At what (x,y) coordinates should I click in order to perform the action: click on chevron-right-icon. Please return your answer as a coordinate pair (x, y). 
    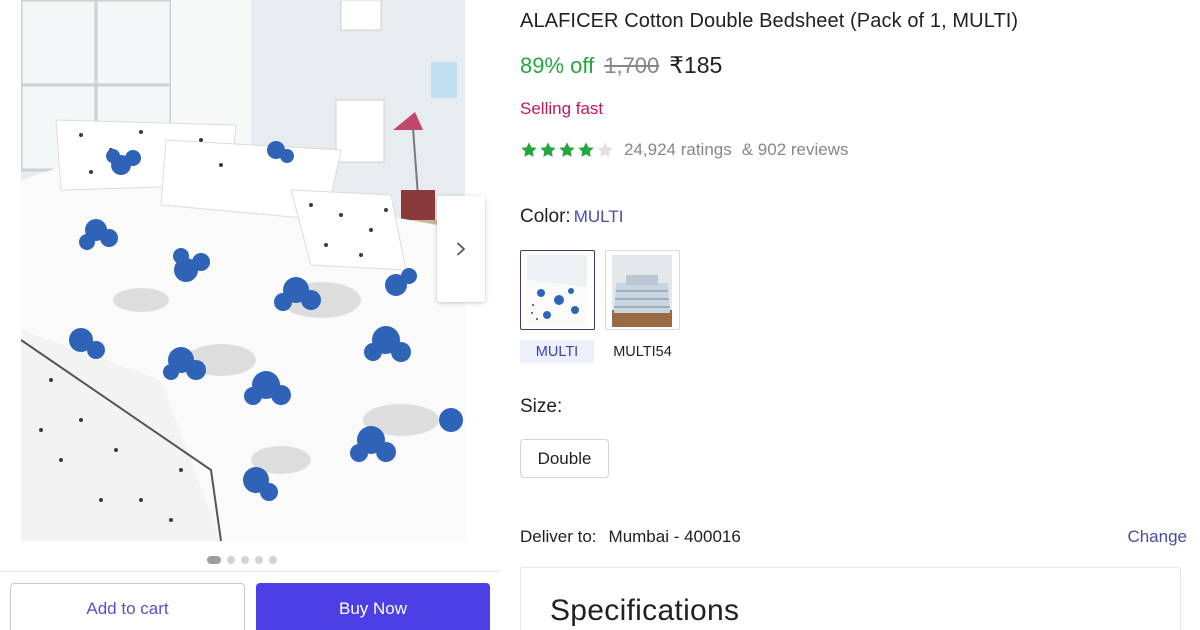
    Looking at the image, I should click on (461, 249).